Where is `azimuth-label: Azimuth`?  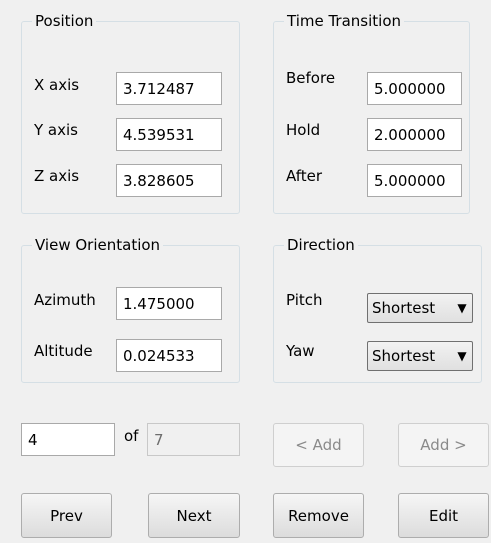
azimuth-label: Azimuth is located at coordinates (65, 300).